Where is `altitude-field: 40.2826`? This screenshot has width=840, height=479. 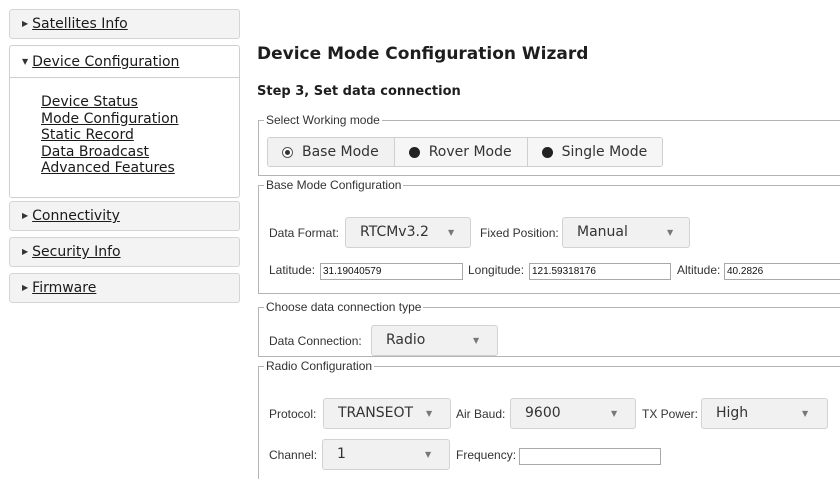
altitude-field: 40.2826 is located at coordinates (782, 271).